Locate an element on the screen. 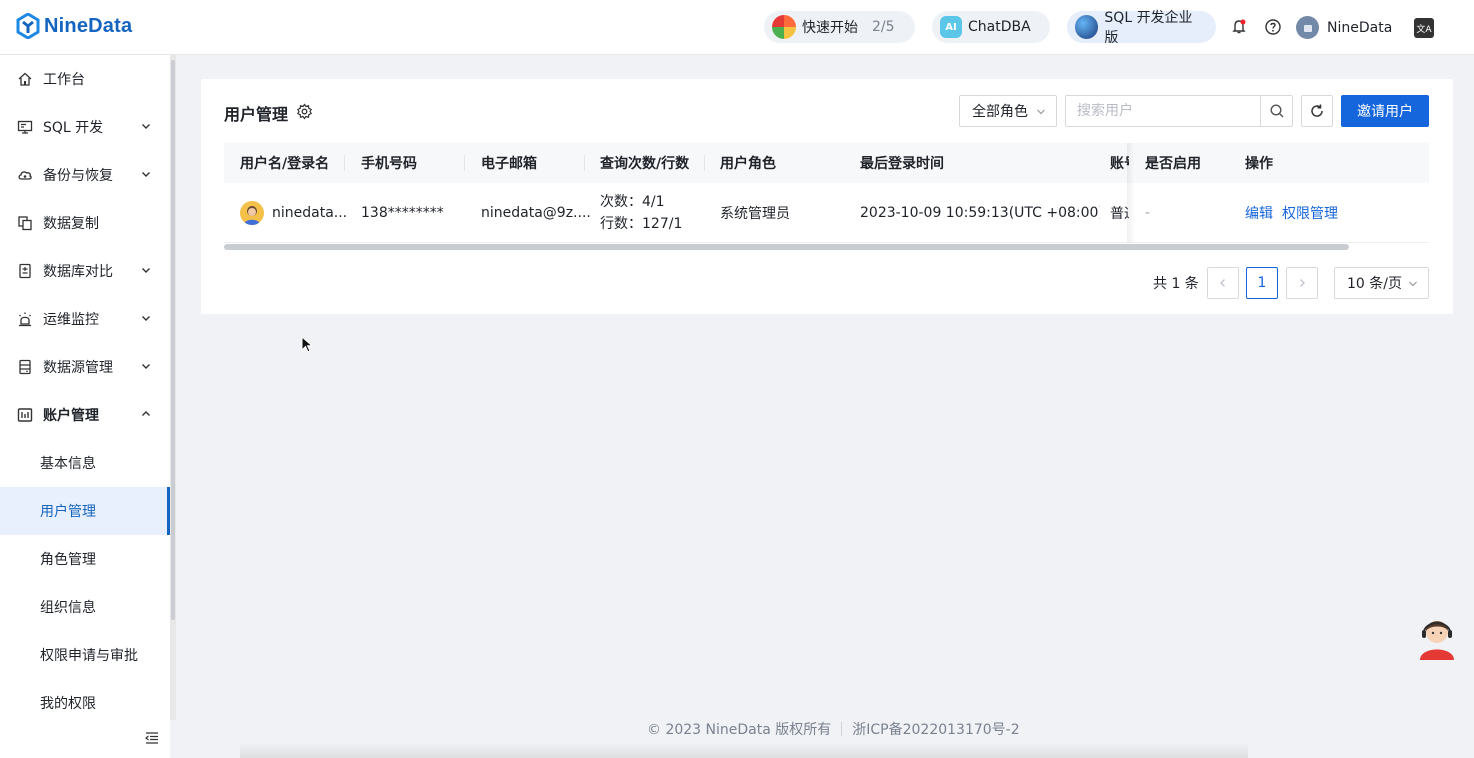  sidebar-item-monitoring: 运维监控 is located at coordinates (85, 319).